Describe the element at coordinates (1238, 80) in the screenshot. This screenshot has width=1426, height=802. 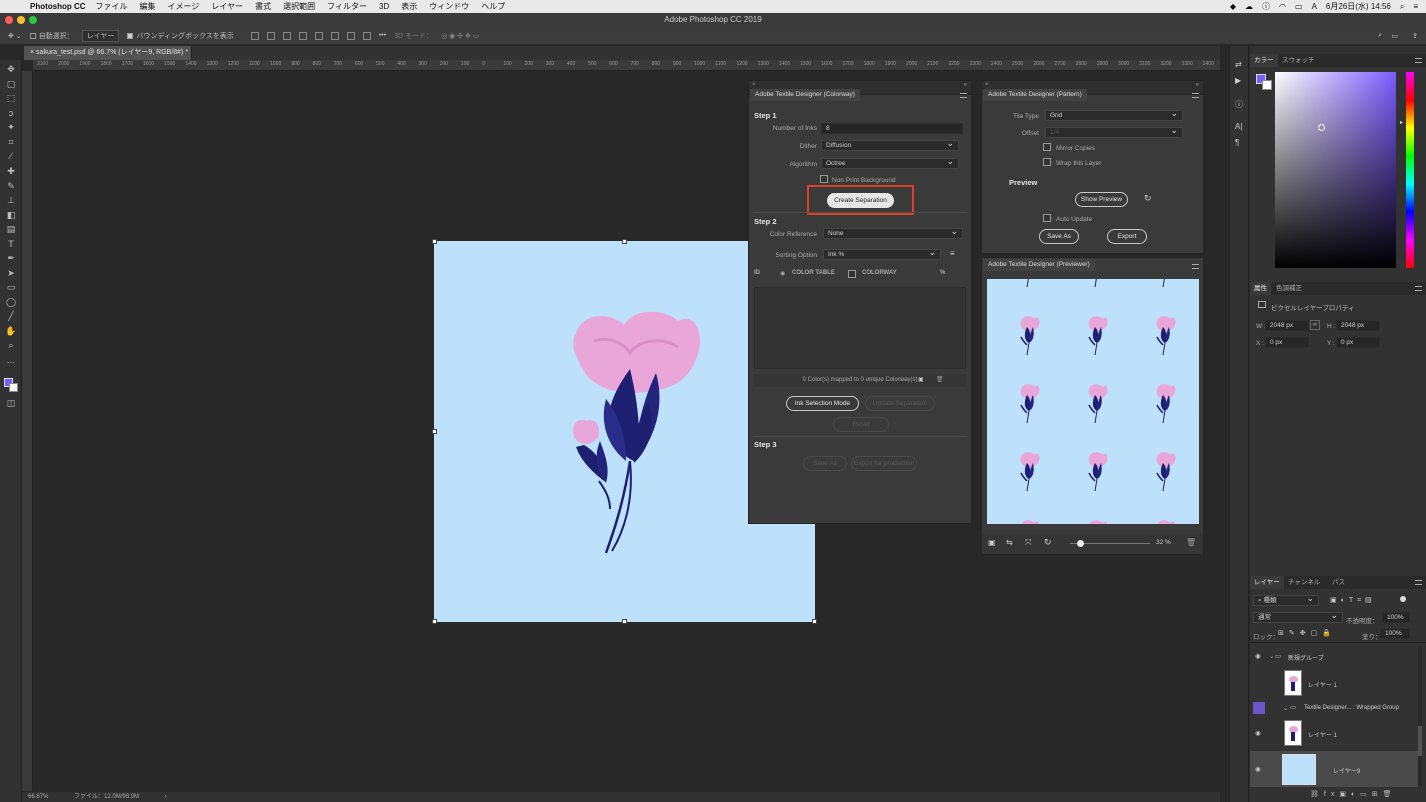
I see `actions-play-icon: ▶` at that location.